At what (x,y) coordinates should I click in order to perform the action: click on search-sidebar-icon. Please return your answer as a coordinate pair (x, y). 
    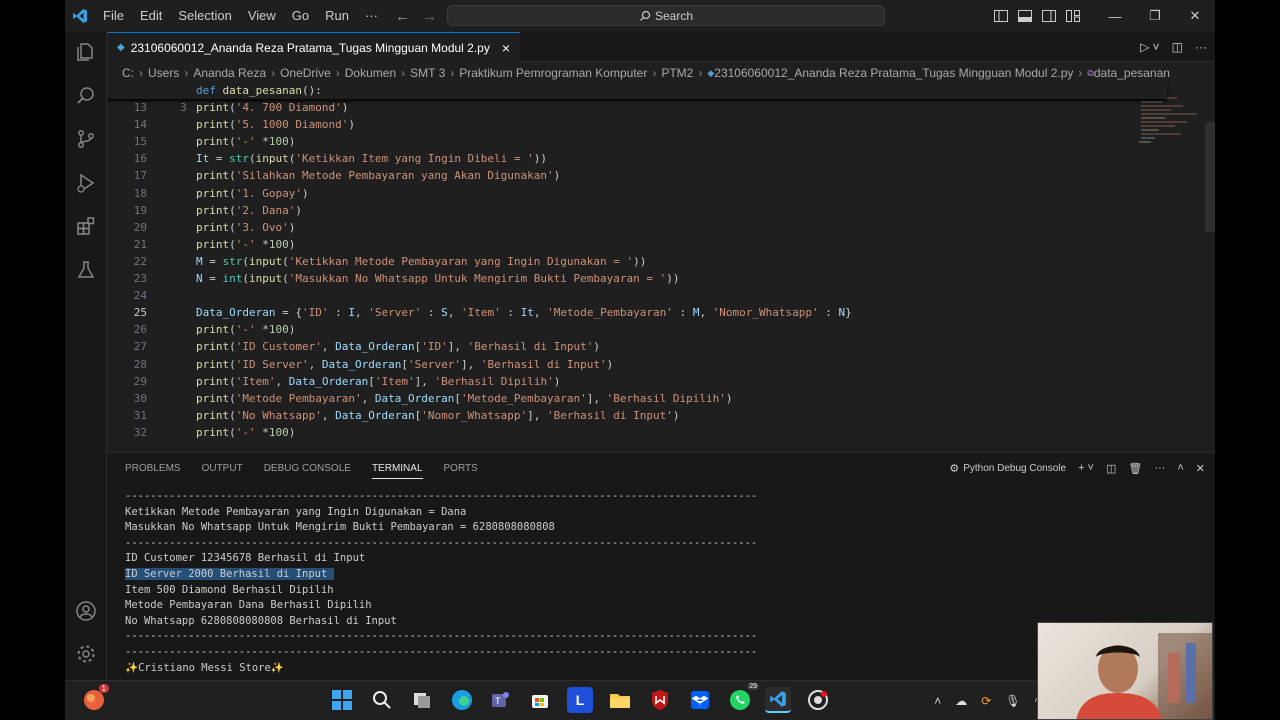
    Looking at the image, I should click on (86, 96).